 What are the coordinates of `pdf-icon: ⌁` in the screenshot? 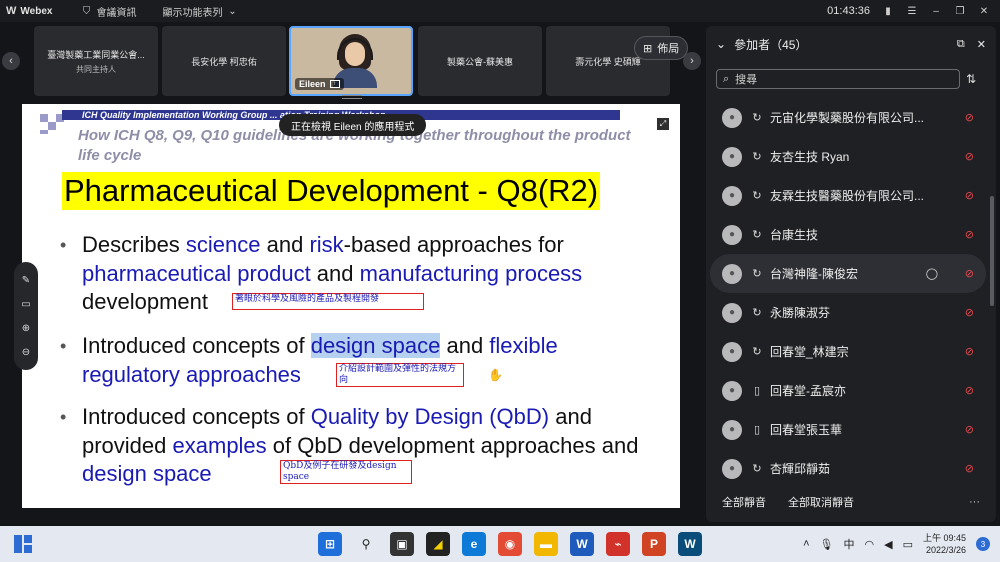 It's located at (618, 544).